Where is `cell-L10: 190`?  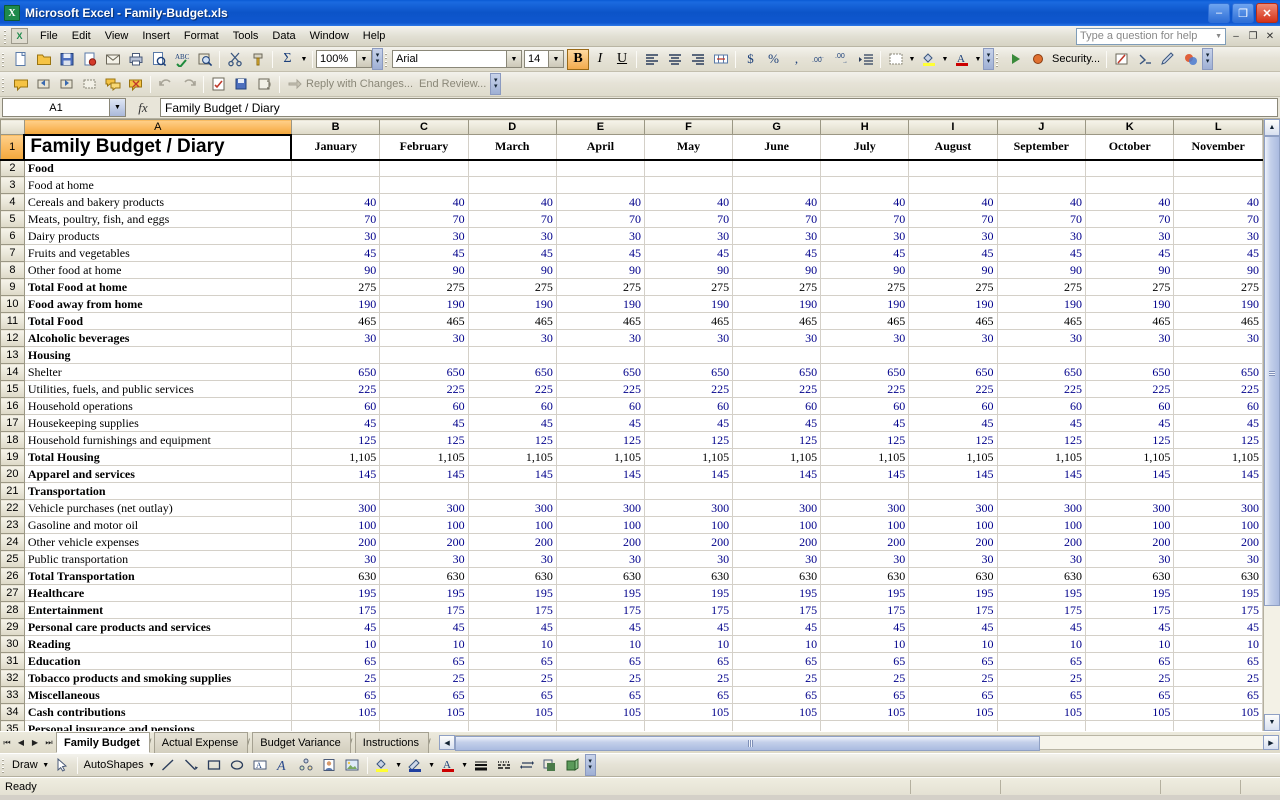 cell-L10: 190 is located at coordinates (1218, 304).